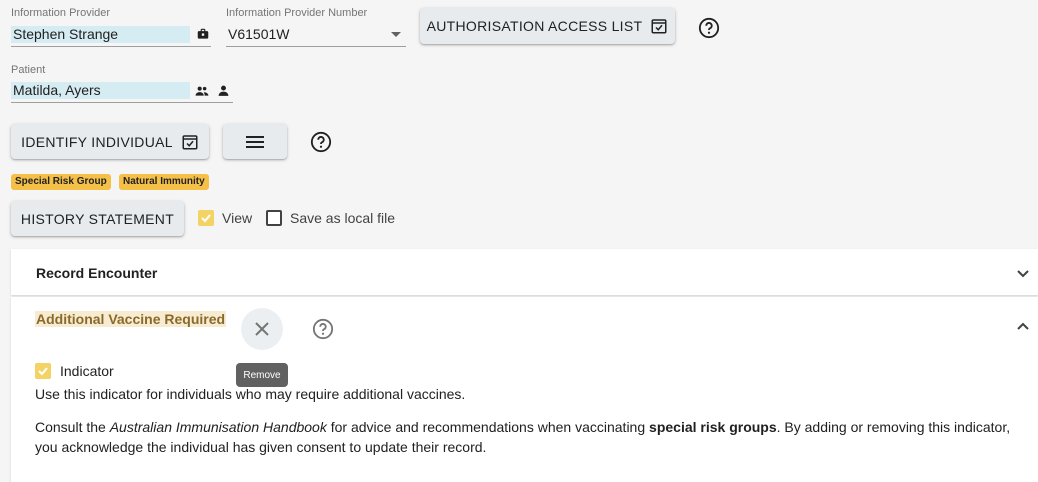 Image resolution: width=1038 pixels, height=482 pixels. I want to click on person-icon, so click(223, 90).